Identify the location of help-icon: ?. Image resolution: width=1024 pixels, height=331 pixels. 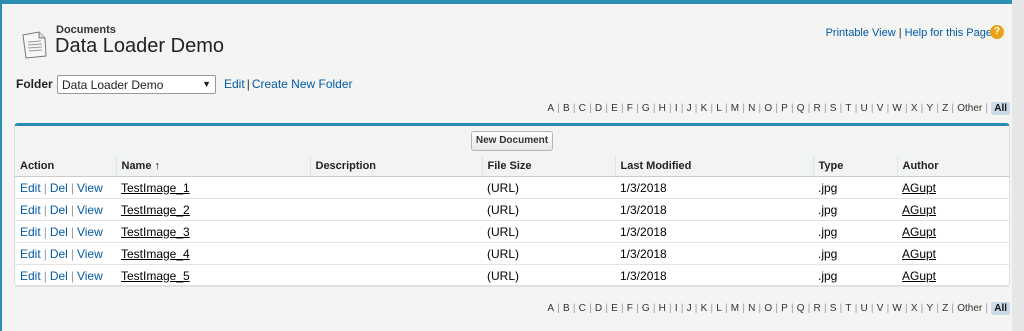
(997, 32).